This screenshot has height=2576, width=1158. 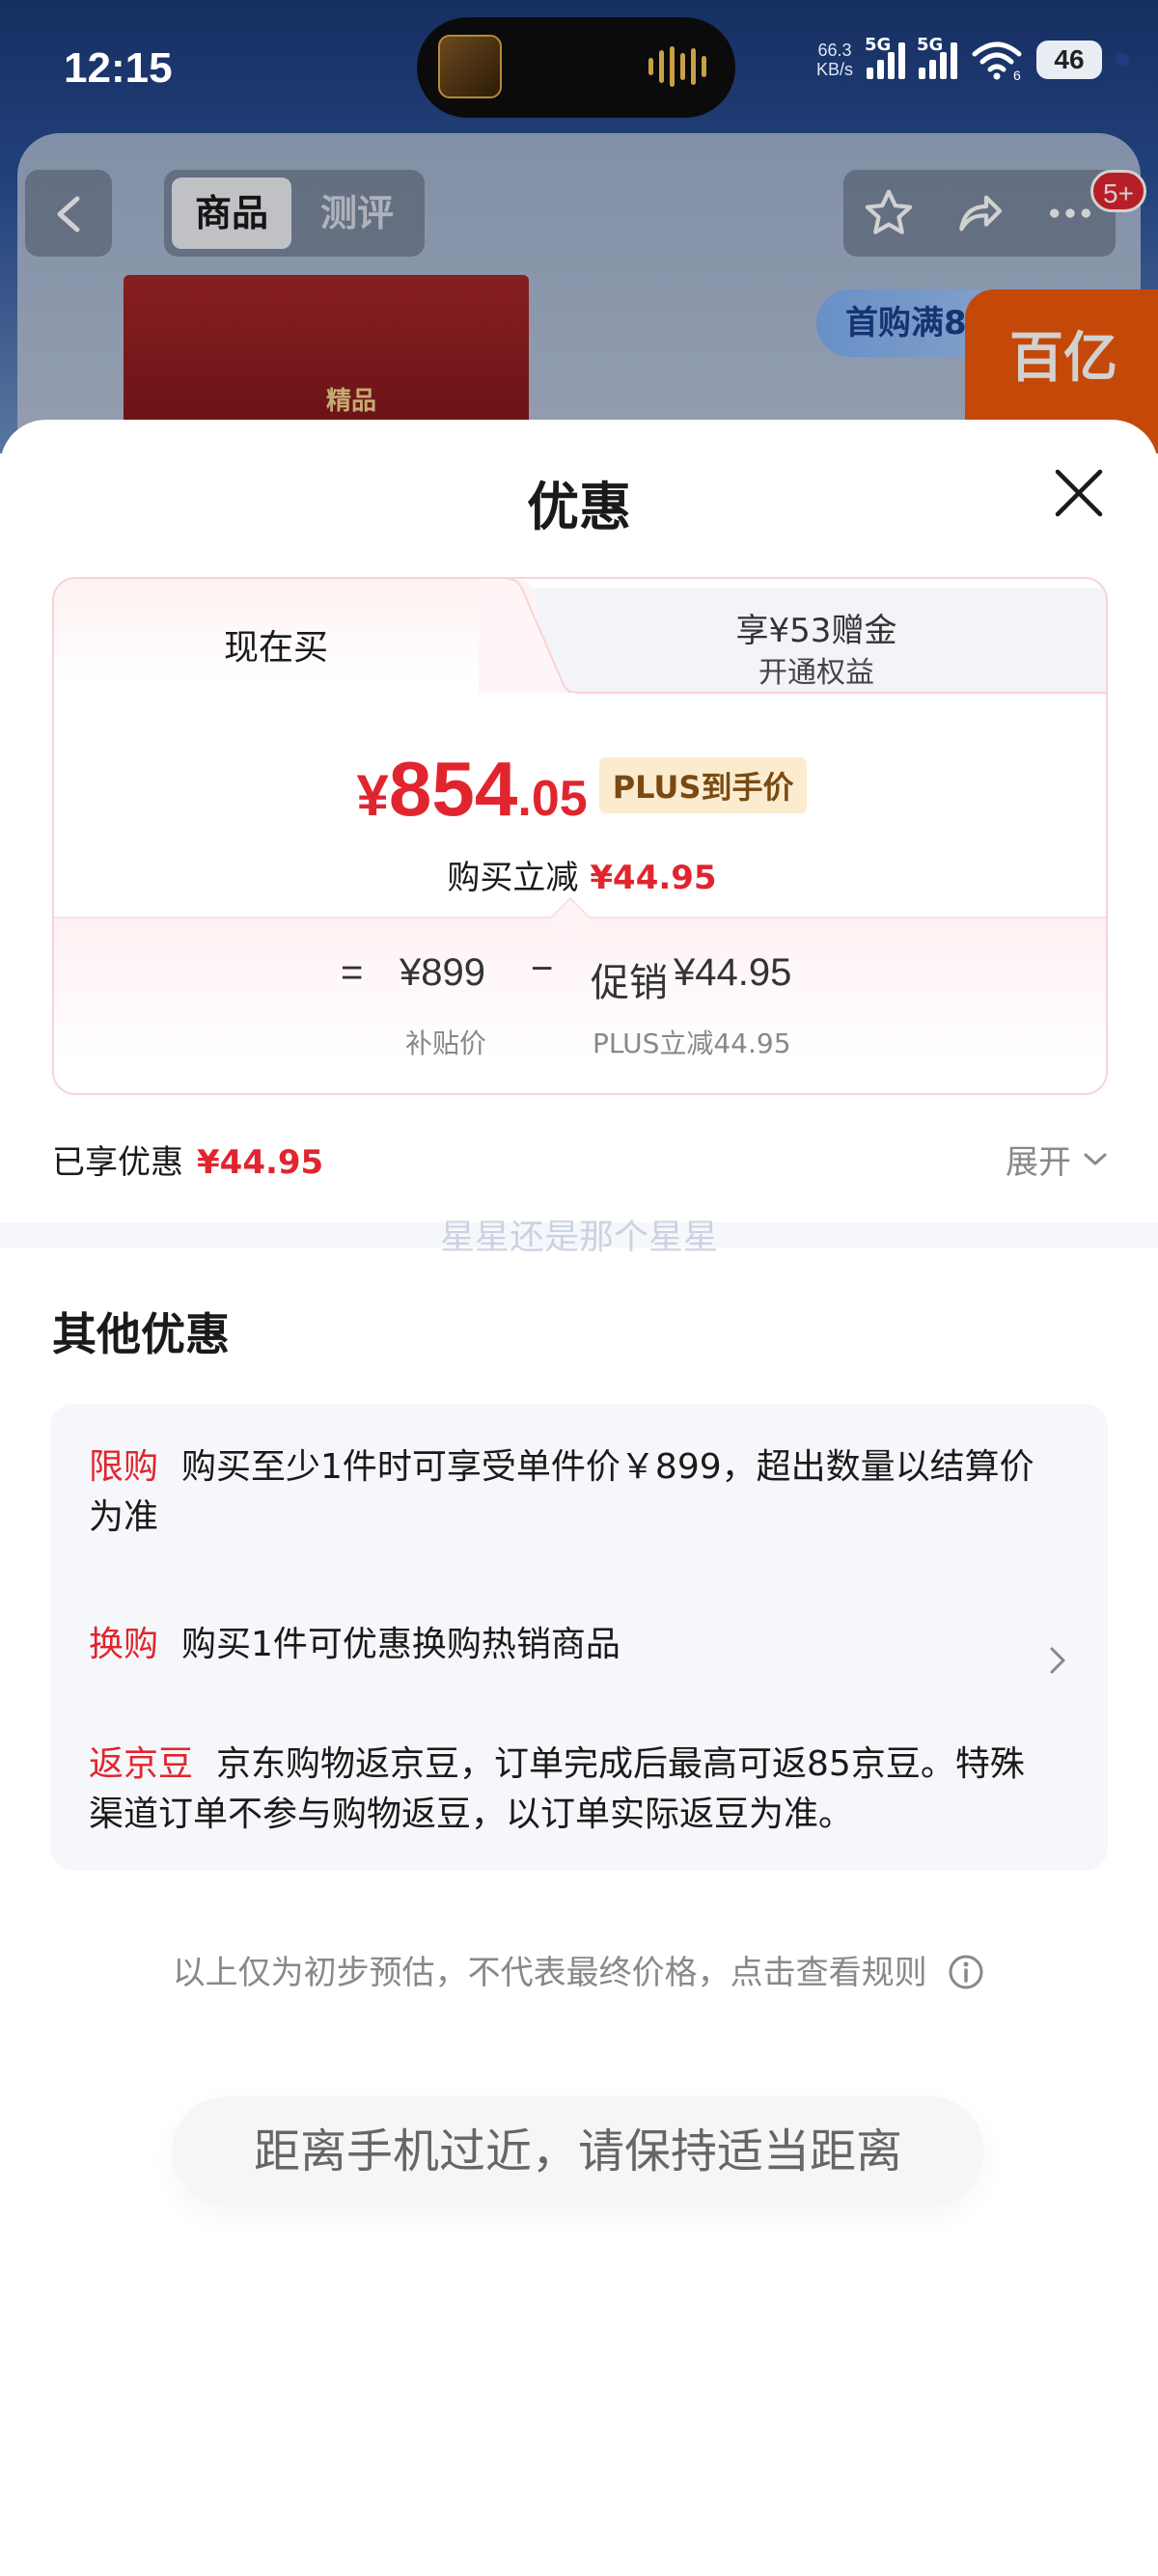 What do you see at coordinates (677, 66) in the screenshot?
I see `audio-wave-icon` at bounding box center [677, 66].